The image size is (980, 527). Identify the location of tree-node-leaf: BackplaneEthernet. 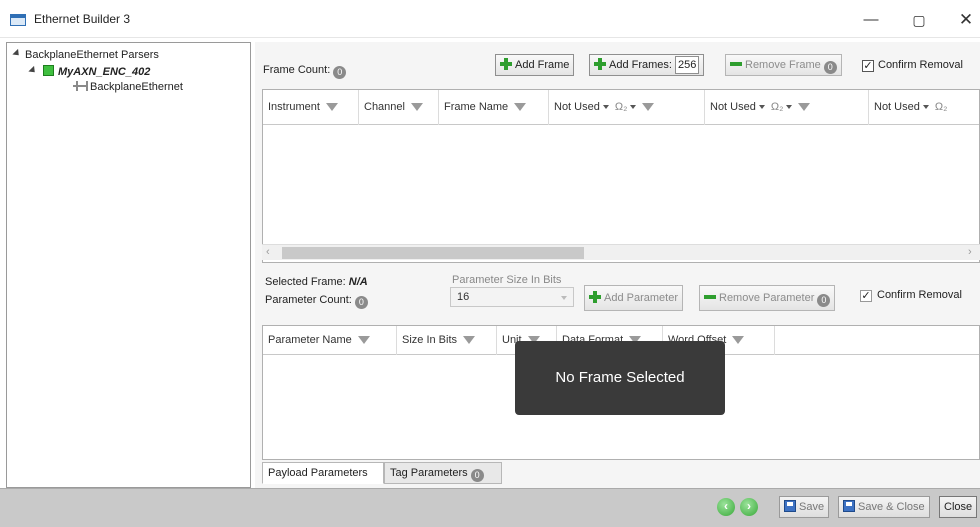
(128, 87).